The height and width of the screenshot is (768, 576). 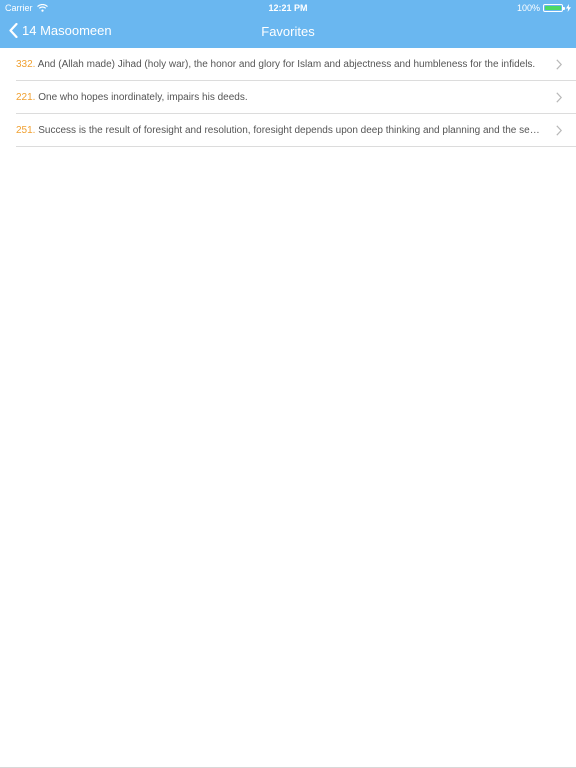 I want to click on status-right: 100%, so click(x=544, y=8).